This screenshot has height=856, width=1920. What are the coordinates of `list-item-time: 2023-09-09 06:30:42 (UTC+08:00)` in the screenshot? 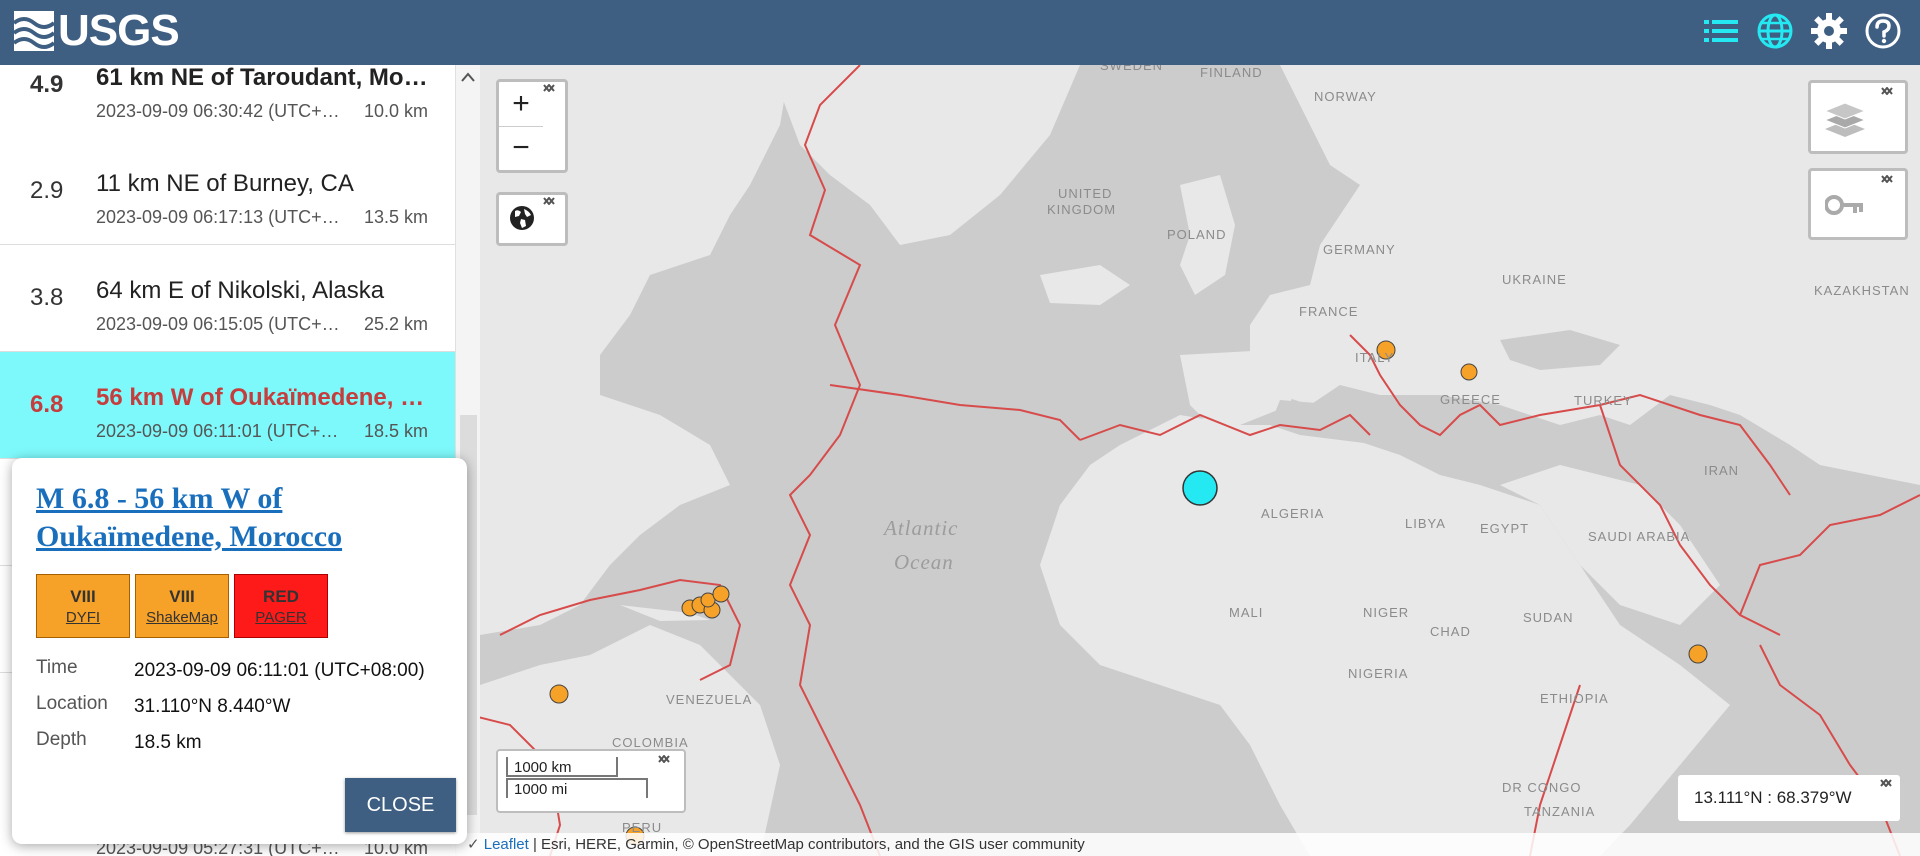 It's located at (218, 111).